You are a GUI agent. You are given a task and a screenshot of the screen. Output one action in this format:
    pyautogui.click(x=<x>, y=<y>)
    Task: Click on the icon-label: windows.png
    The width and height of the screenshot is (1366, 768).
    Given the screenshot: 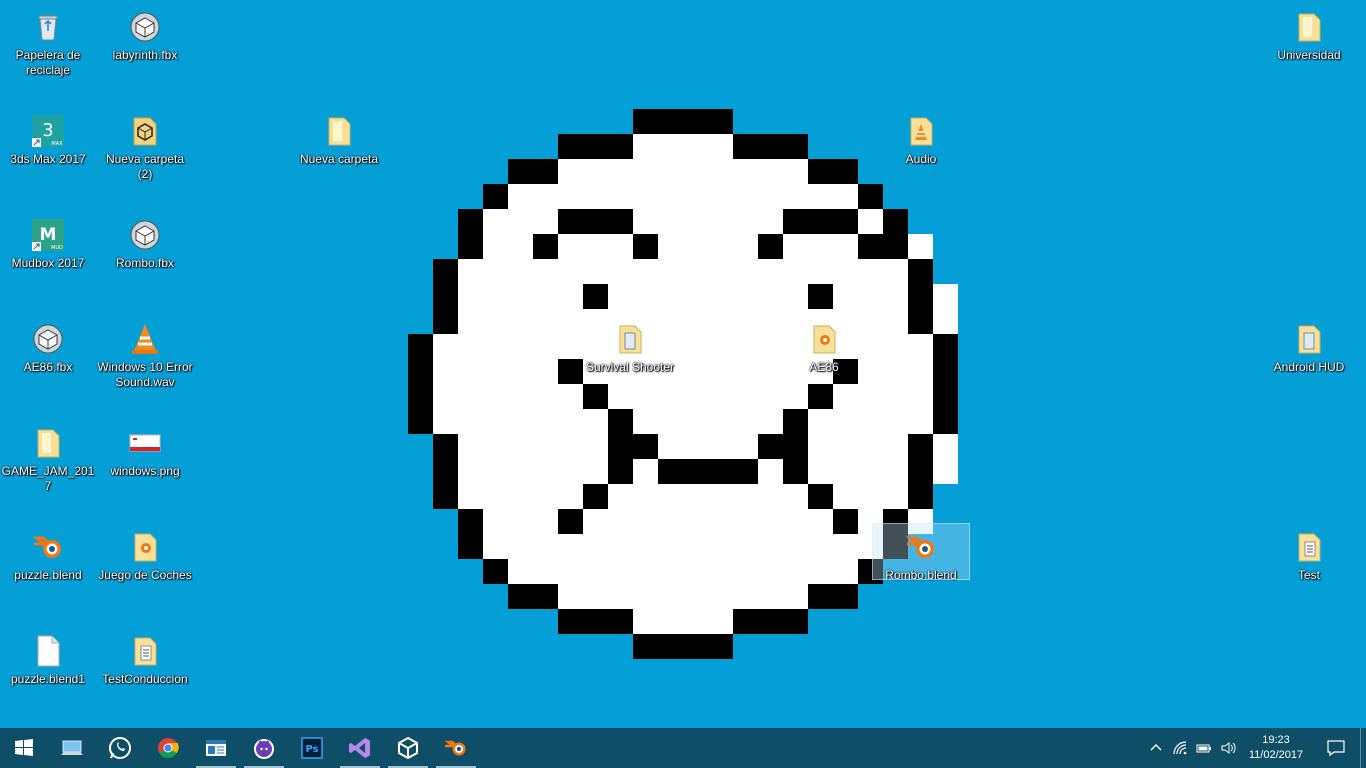 What is the action you would take?
    pyautogui.click(x=145, y=471)
    